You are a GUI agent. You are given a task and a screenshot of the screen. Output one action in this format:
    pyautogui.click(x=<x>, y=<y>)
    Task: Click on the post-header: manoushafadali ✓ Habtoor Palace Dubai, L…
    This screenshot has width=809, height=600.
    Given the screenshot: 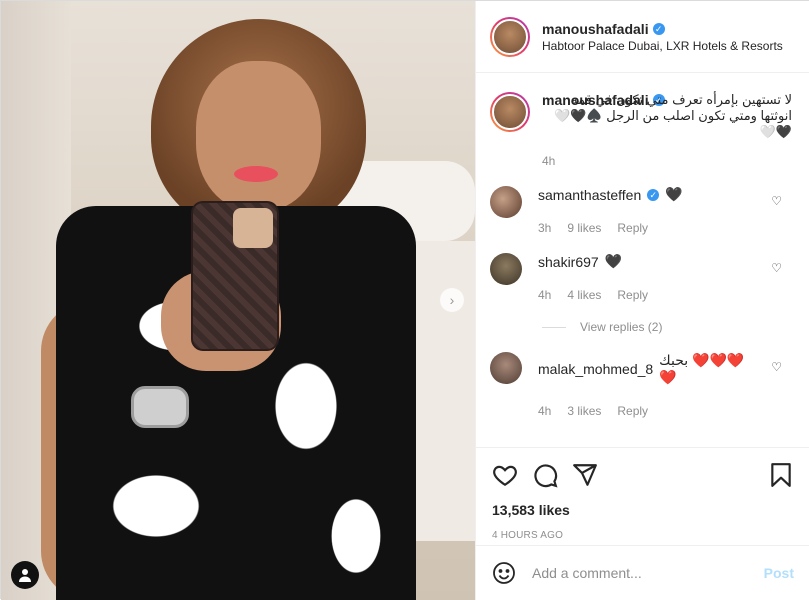 What is the action you would take?
    pyautogui.click(x=642, y=37)
    